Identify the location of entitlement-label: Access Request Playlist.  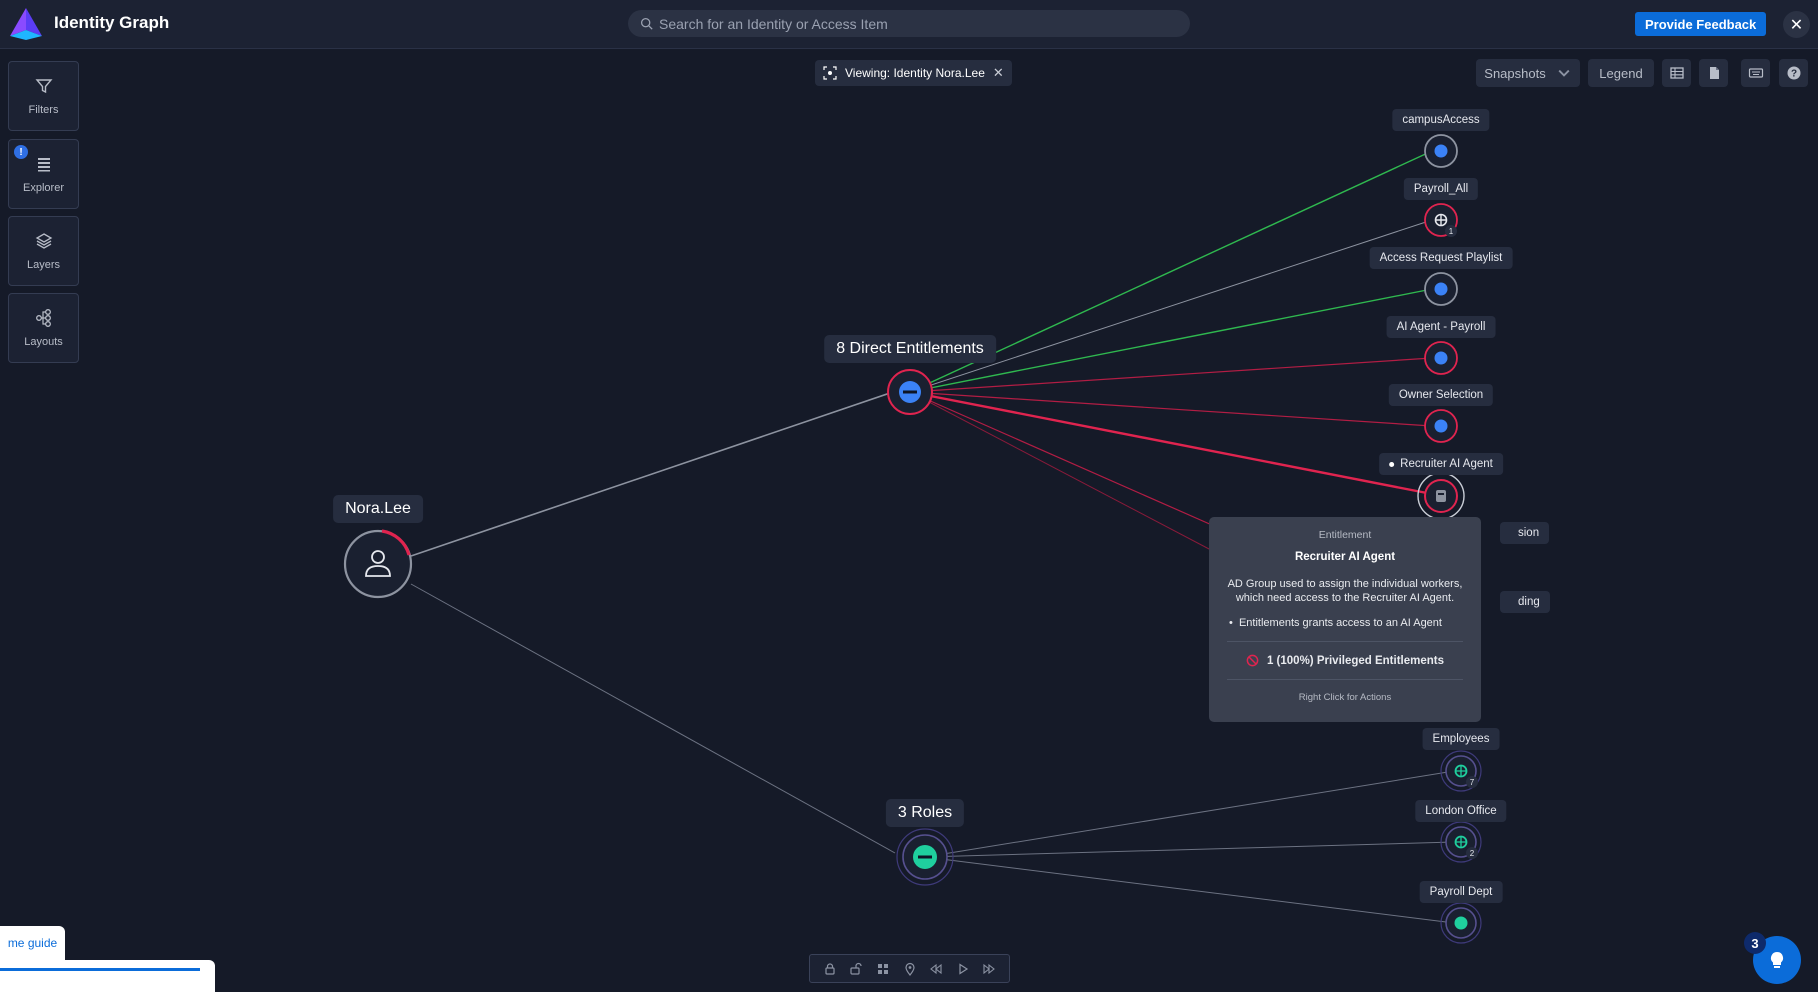
(1441, 258).